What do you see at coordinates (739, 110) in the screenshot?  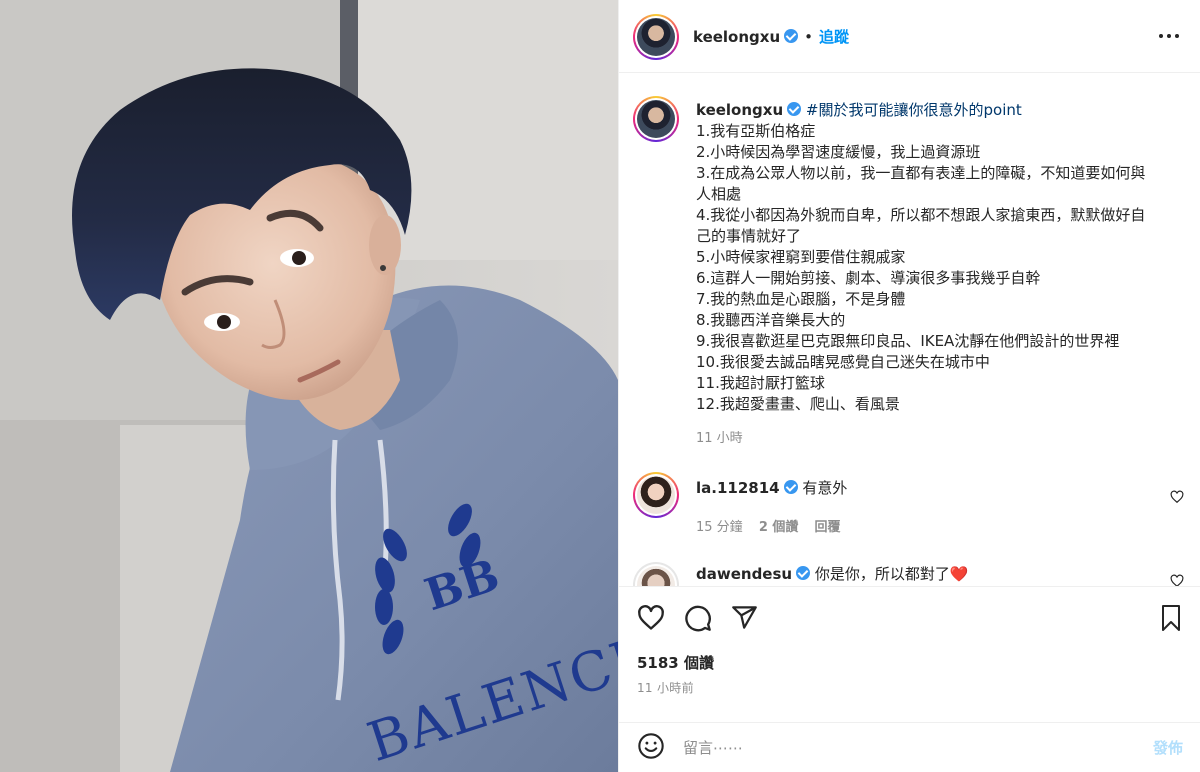 I see `caption-author-username: keelongxu` at bounding box center [739, 110].